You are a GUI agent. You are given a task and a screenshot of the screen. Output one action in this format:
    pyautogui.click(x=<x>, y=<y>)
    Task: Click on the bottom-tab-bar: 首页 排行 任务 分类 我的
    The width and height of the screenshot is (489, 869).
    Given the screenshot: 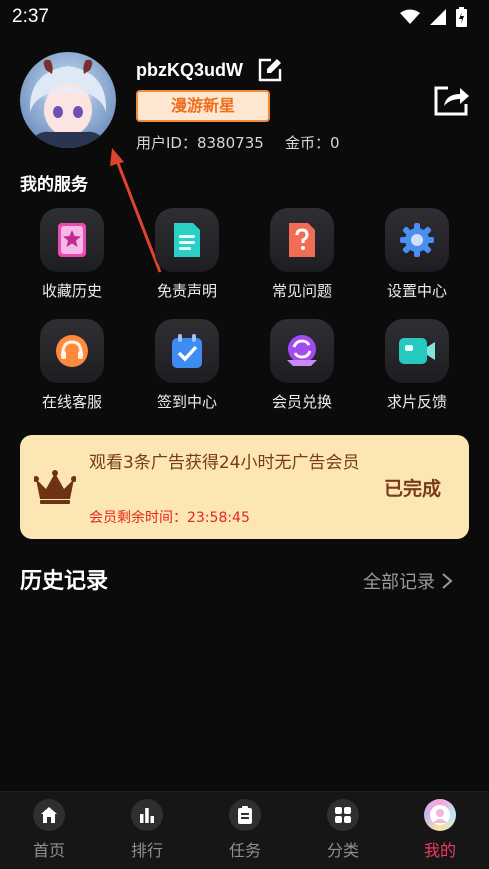 What is the action you would take?
    pyautogui.click(x=244, y=830)
    